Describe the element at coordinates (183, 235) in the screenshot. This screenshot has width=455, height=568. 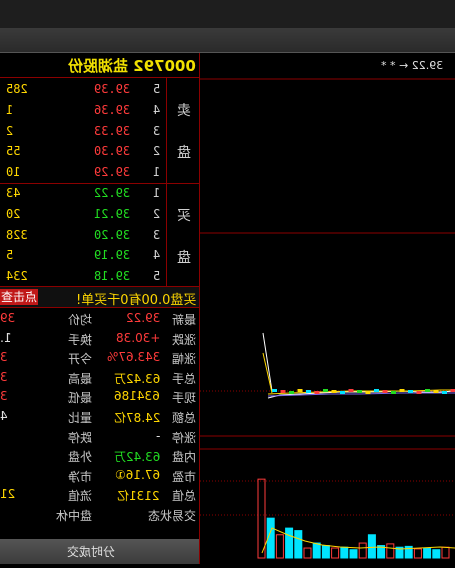
I see `buy-side-label: 买 盘` at that location.